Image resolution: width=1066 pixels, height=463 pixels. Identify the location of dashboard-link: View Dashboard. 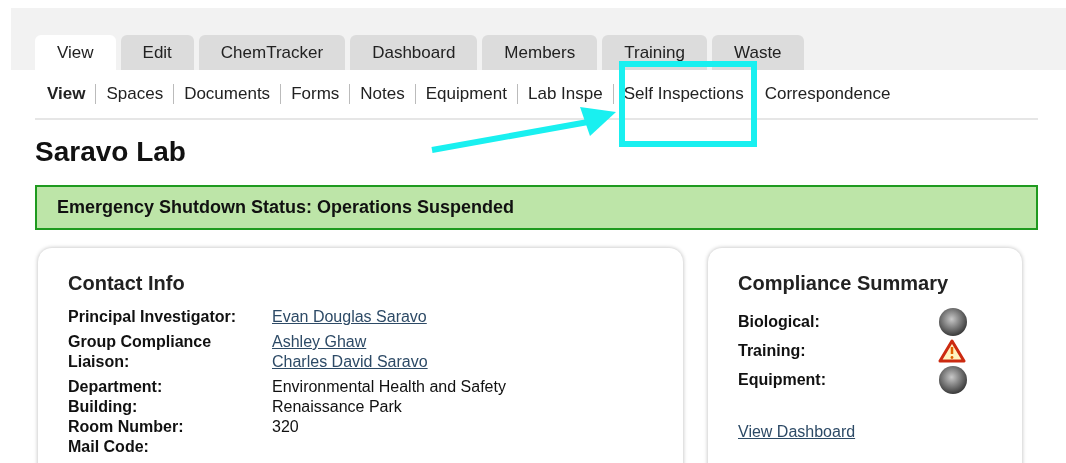
(797, 432).